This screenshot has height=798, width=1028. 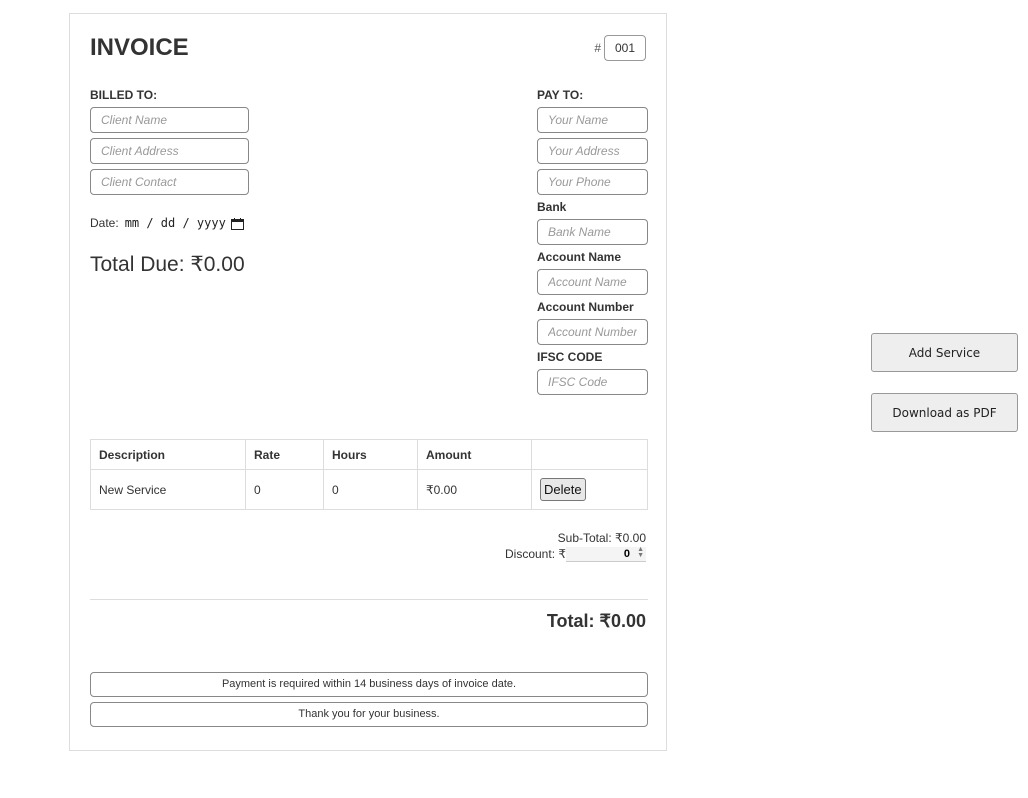 What do you see at coordinates (601, 538) in the screenshot?
I see `subtotal: Sub-Total: ₹0.00` at bounding box center [601, 538].